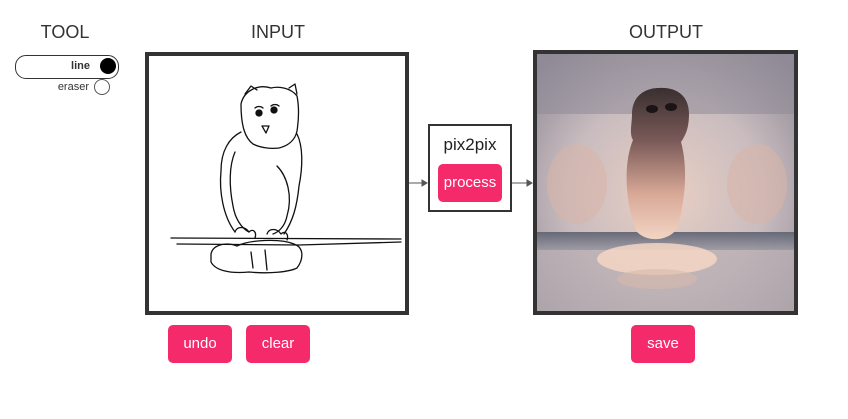 The height and width of the screenshot is (419, 848). Describe the element at coordinates (666, 32) in the screenshot. I see `output-heading: OUTPUT` at that location.